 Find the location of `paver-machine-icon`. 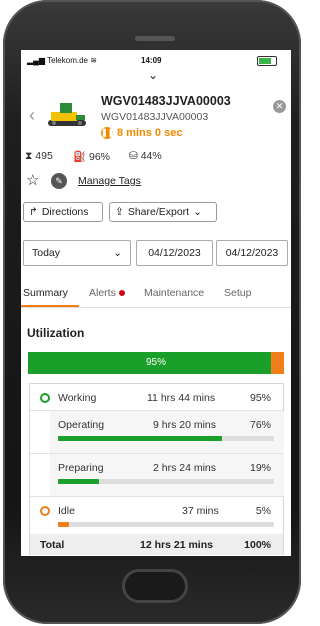

paver-machine-icon is located at coordinates (67, 114).